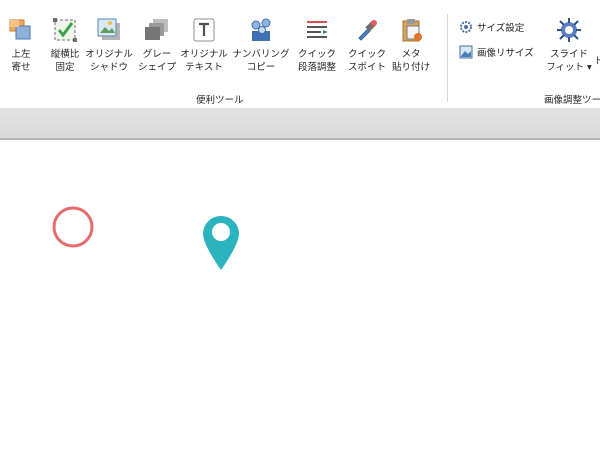 The height and width of the screenshot is (450, 600). Describe the element at coordinates (410, 67) in the screenshot. I see `tool-label-2: 貼り付け` at that location.